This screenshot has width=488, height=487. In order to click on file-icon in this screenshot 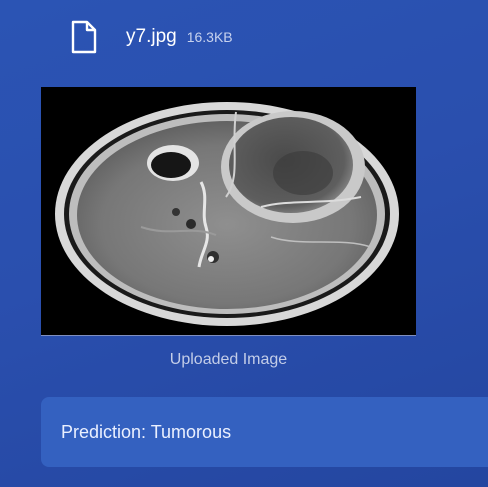, I will do `click(84, 37)`.